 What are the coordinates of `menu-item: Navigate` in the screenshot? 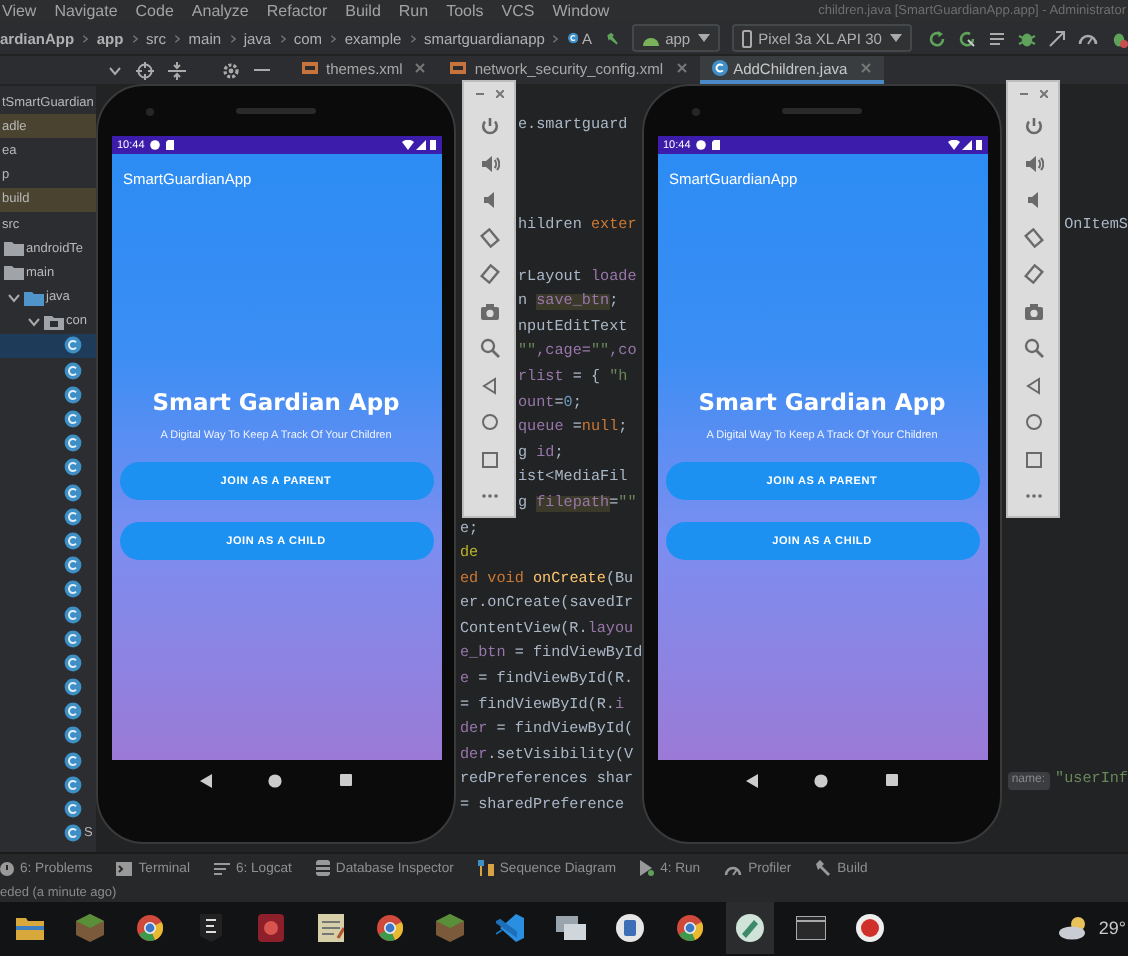 It's located at (86, 10).